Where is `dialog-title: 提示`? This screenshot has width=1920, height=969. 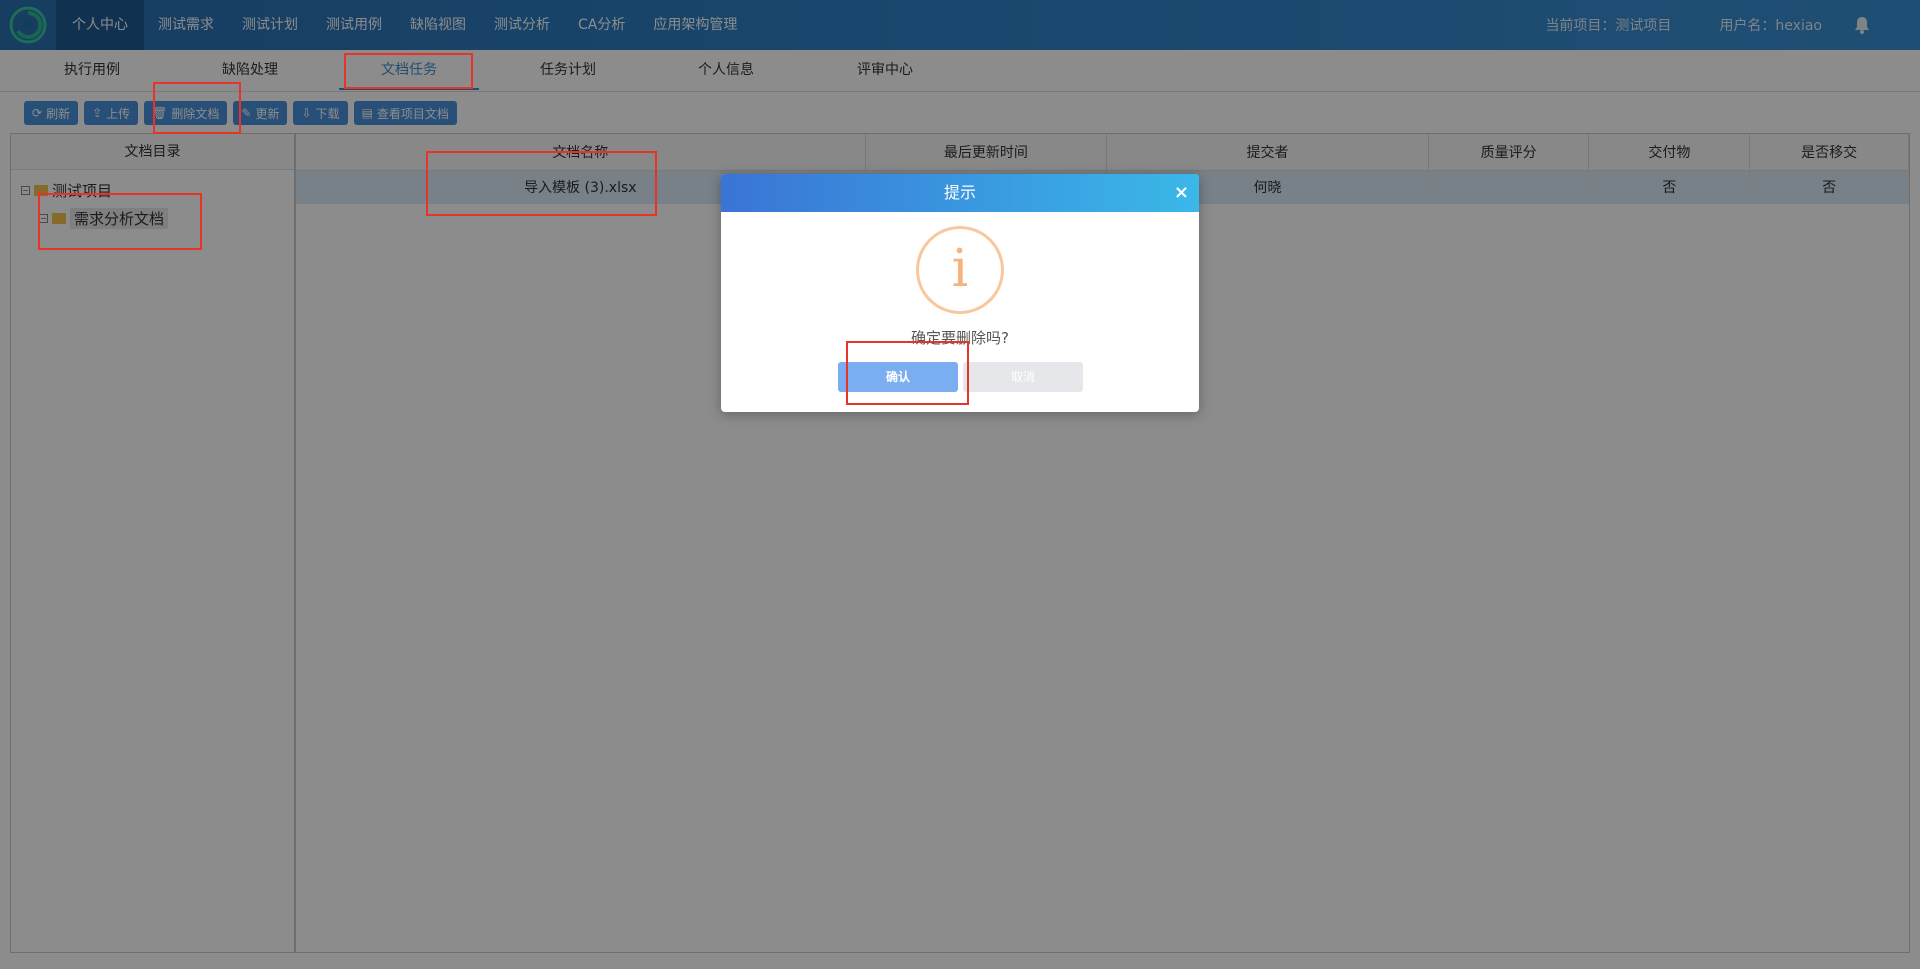 dialog-title: 提示 is located at coordinates (959, 192).